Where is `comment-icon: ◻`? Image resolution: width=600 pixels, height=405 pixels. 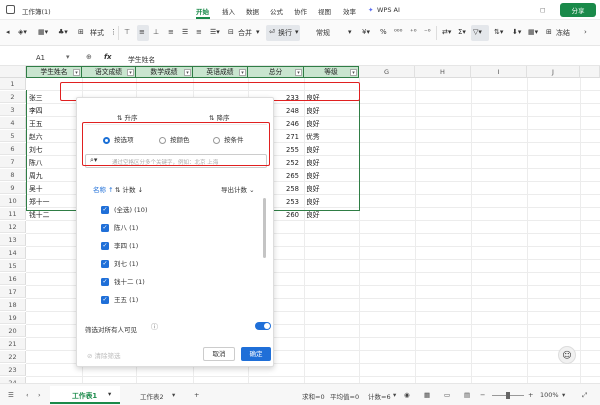 comment-icon: ◻ is located at coordinates (542, 10).